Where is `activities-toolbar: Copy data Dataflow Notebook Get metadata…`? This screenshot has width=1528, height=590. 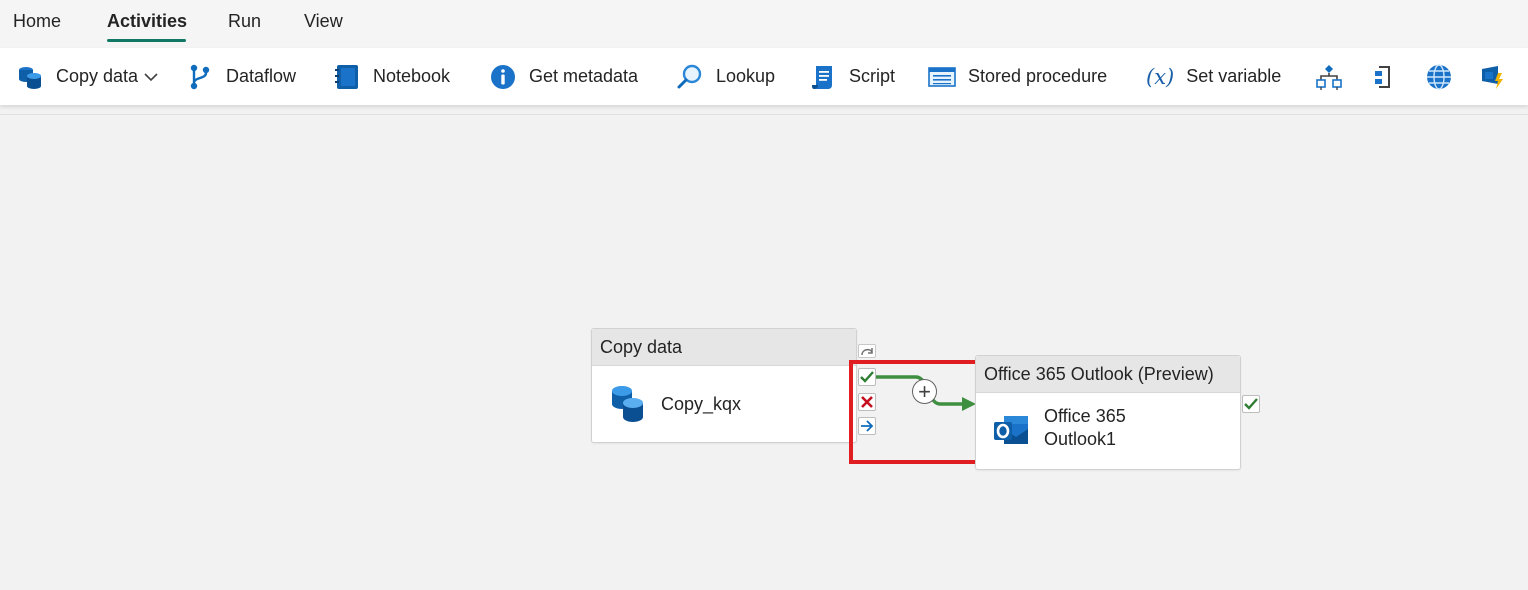
activities-toolbar: Copy data Dataflow Notebook Get metadata… is located at coordinates (764, 76).